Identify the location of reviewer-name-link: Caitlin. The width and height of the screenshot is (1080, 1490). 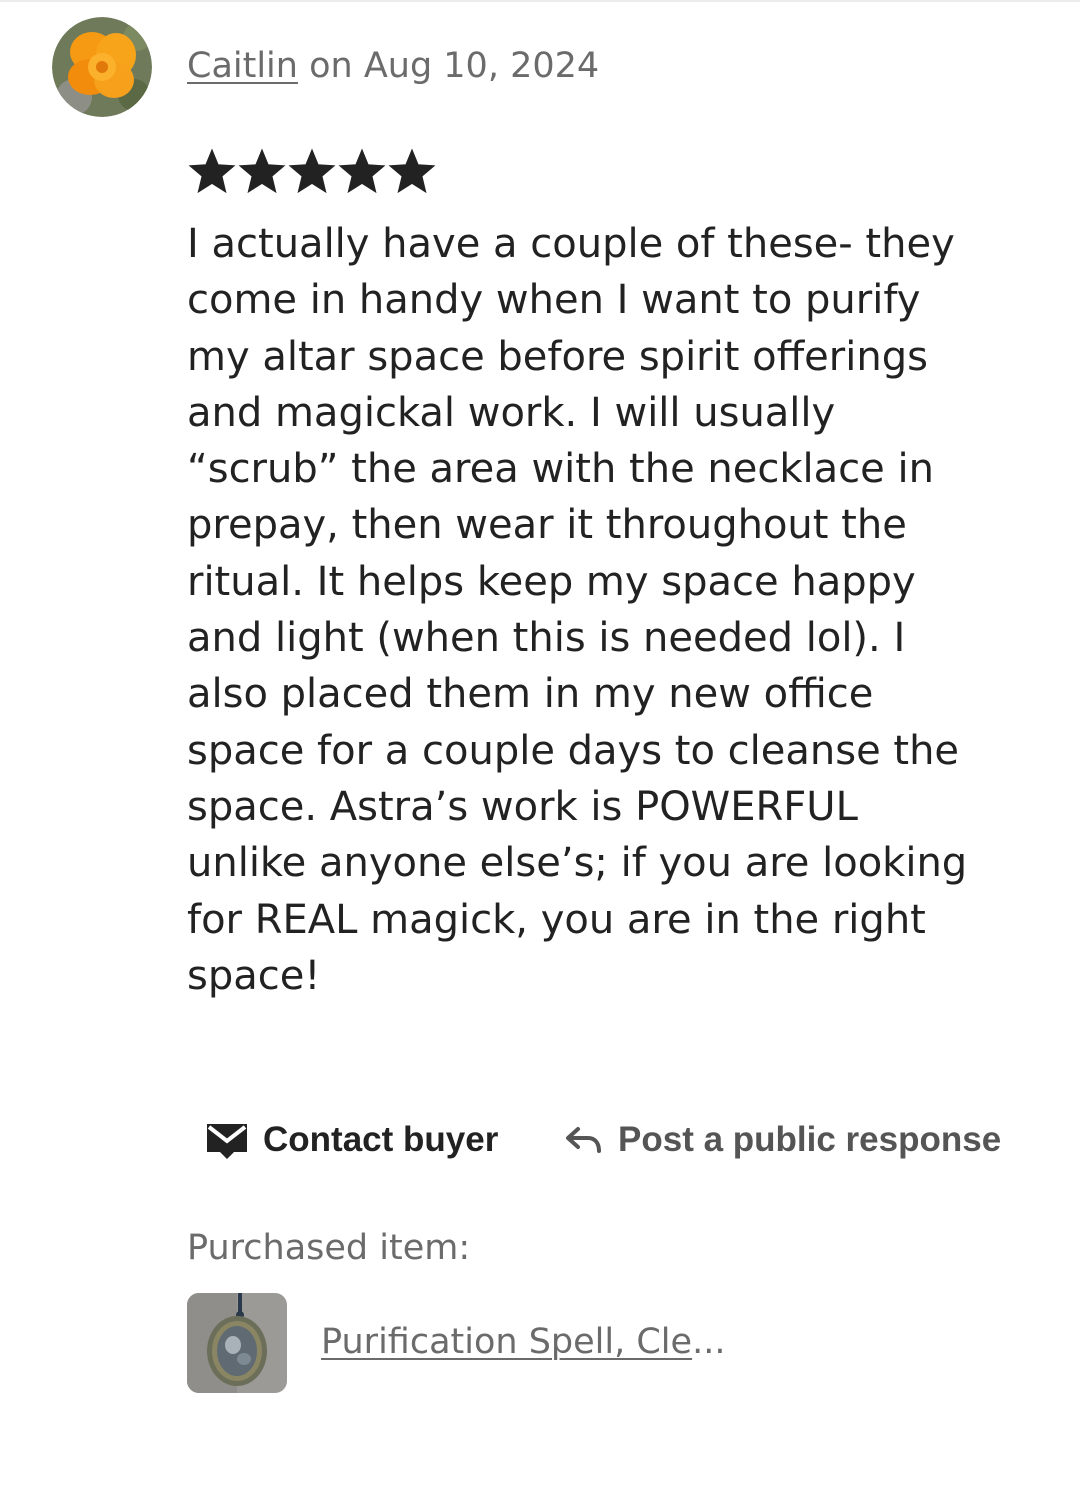
(242, 66).